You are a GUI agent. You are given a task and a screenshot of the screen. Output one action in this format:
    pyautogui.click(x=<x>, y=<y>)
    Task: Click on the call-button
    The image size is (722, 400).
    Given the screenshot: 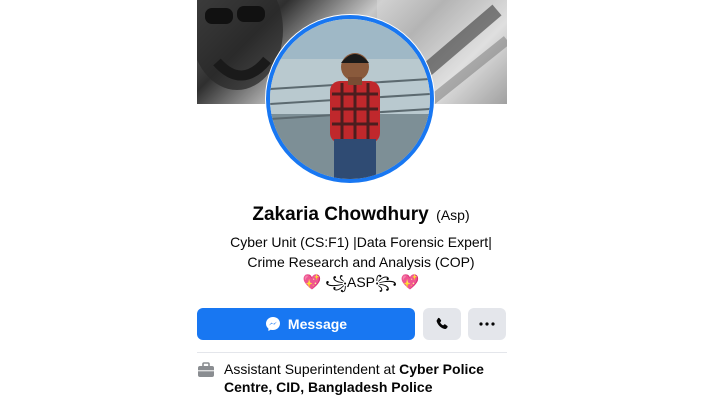 What is the action you would take?
    pyautogui.click(x=442, y=324)
    